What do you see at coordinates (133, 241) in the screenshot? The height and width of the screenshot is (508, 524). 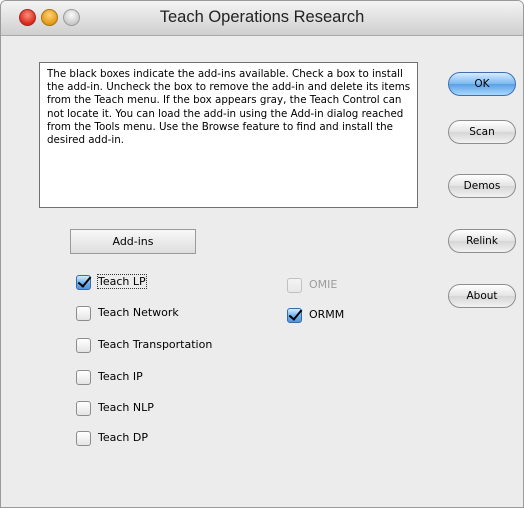 I see `addins-header: Add-ins` at bounding box center [133, 241].